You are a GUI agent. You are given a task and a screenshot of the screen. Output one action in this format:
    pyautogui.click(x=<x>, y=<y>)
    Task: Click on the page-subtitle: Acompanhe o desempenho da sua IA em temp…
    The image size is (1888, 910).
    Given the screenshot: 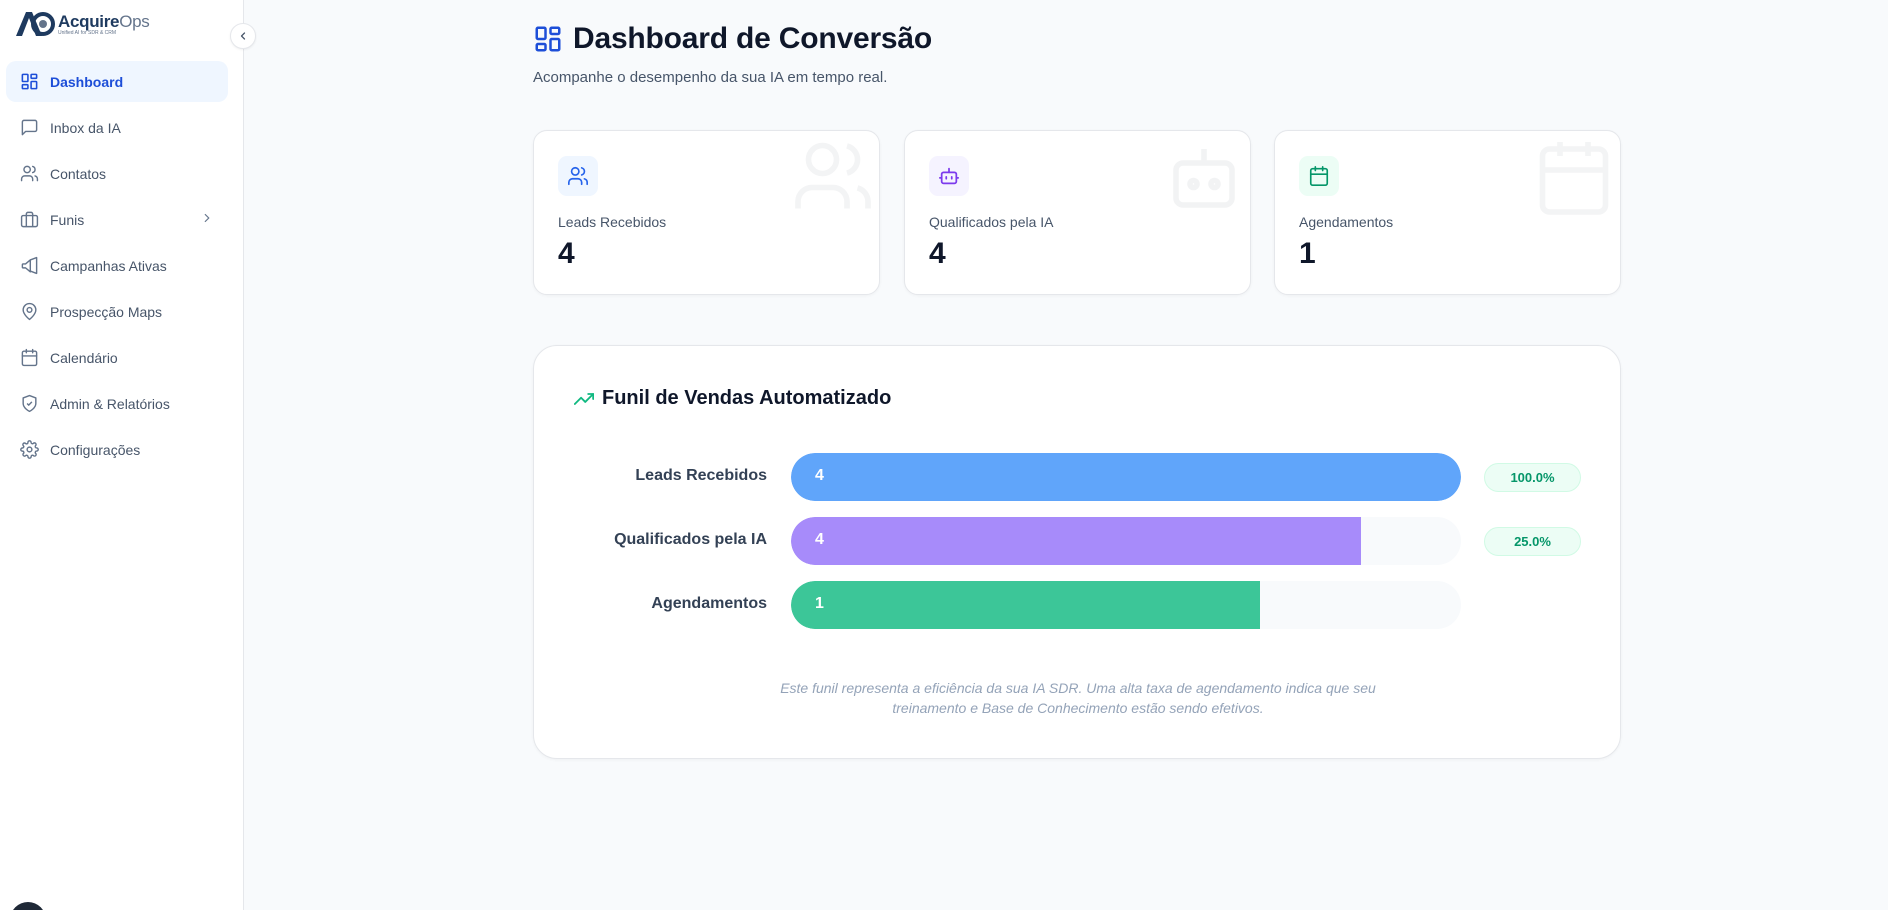 What is the action you would take?
    pyautogui.click(x=710, y=77)
    